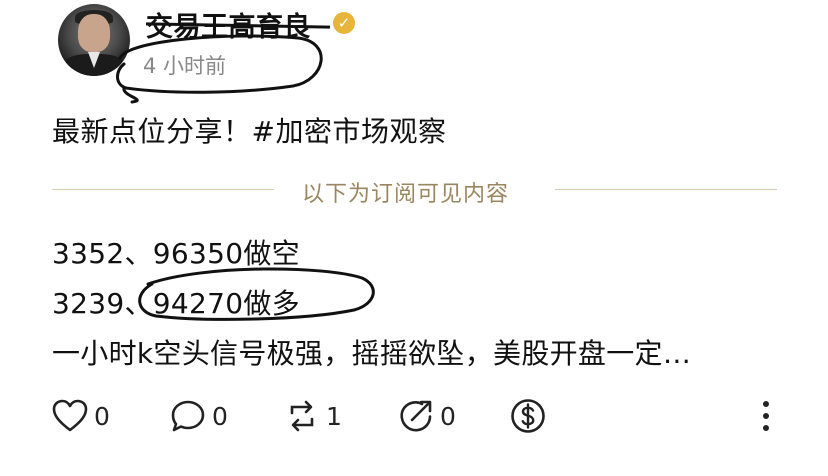 Image resolution: width=828 pixels, height=476 pixels. I want to click on comment-icon, so click(188, 416).